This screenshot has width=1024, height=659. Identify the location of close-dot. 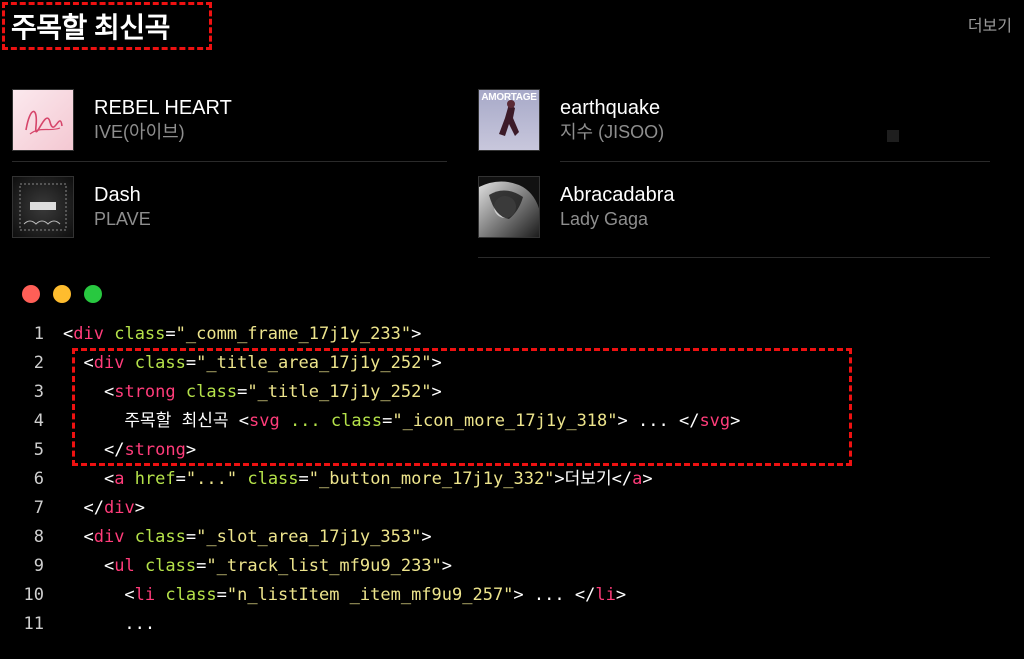
(31, 294).